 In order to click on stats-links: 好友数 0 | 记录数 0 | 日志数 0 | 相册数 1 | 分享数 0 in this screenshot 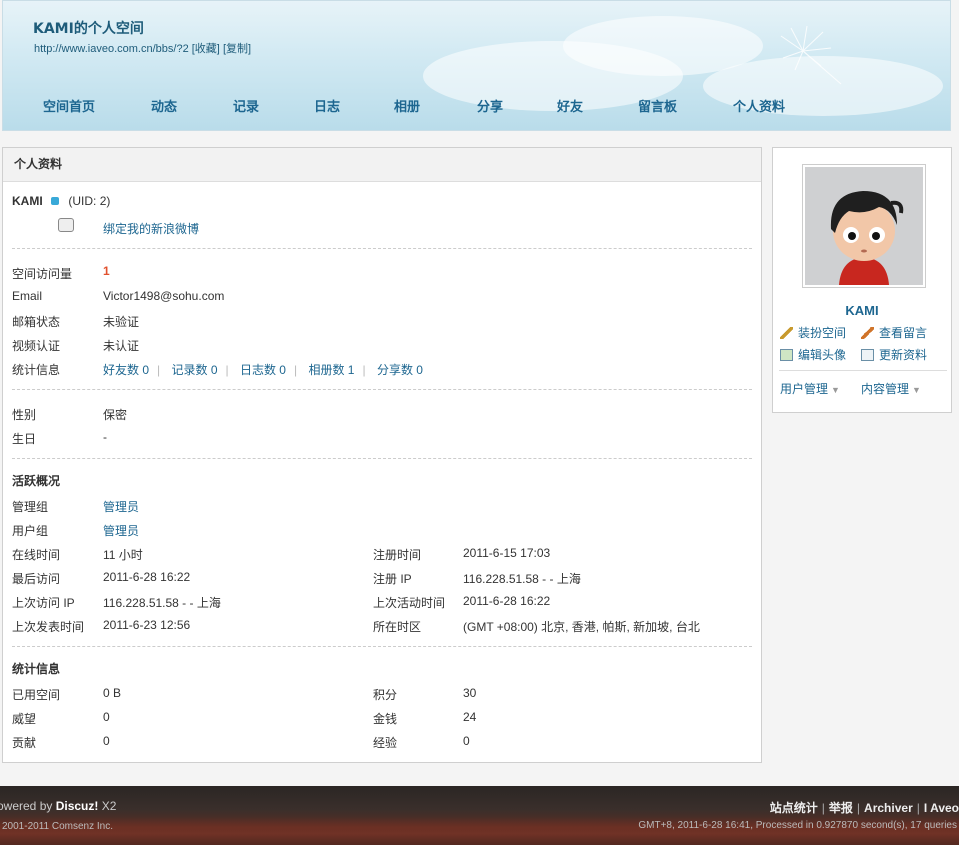, I will do `click(263, 370)`.